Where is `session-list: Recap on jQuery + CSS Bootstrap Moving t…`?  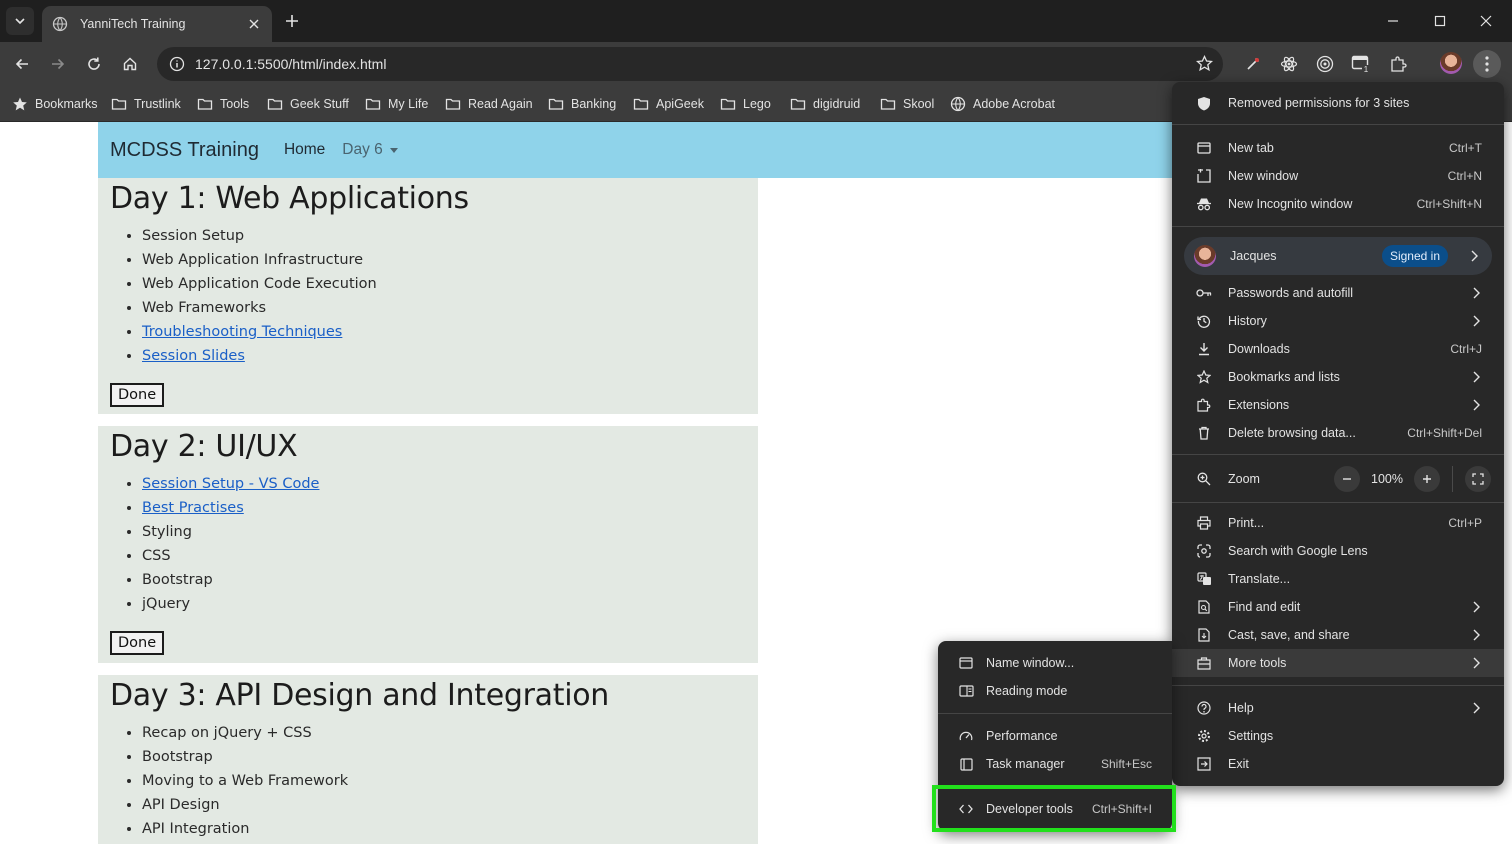
session-list: Recap on jQuery + CSS Bootstrap Moving t… is located at coordinates (444, 781).